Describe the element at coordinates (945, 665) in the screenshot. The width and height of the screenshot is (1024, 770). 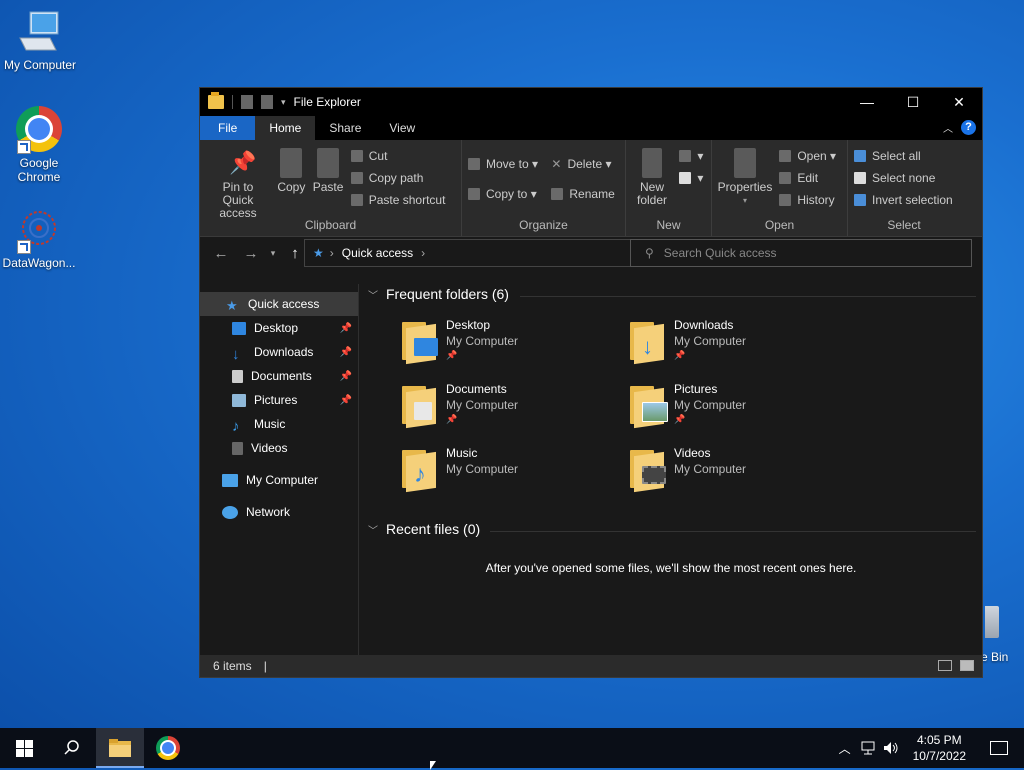
I see `details-view-icon` at that location.